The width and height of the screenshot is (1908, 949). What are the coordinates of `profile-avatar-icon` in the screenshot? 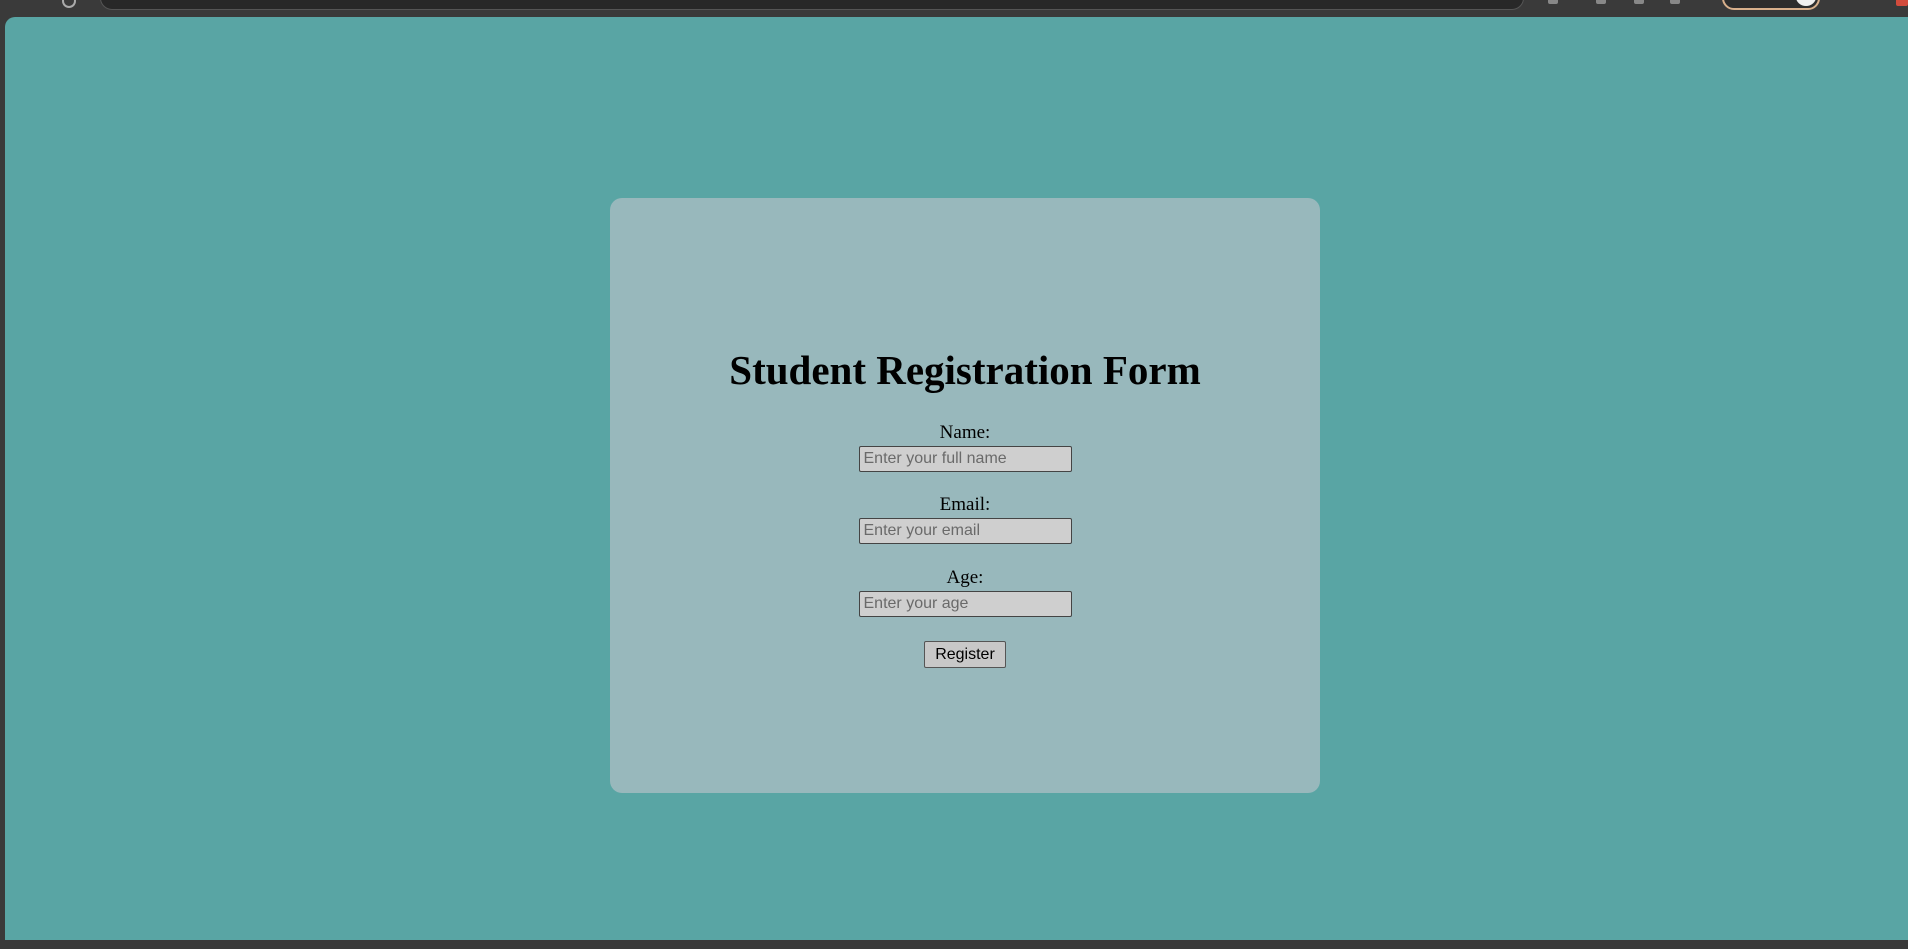 It's located at (1806, 3).